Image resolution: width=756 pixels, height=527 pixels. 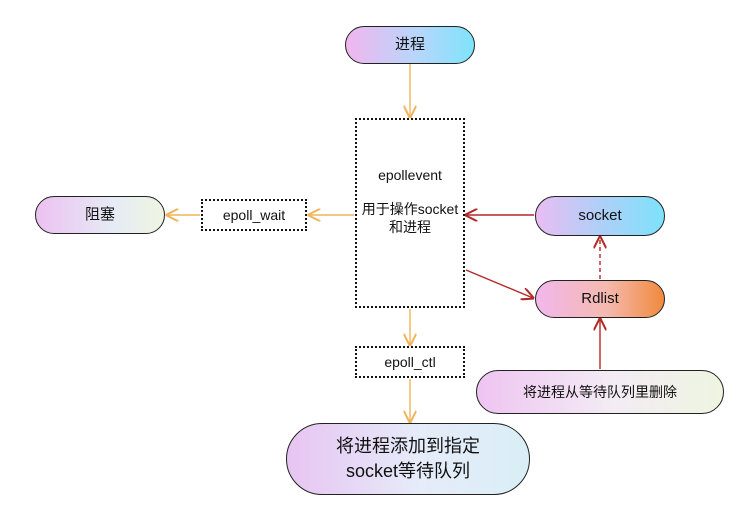 What do you see at coordinates (408, 446) in the screenshot?
I see `add-process-label-line1: 将进程添加到指定` at bounding box center [408, 446].